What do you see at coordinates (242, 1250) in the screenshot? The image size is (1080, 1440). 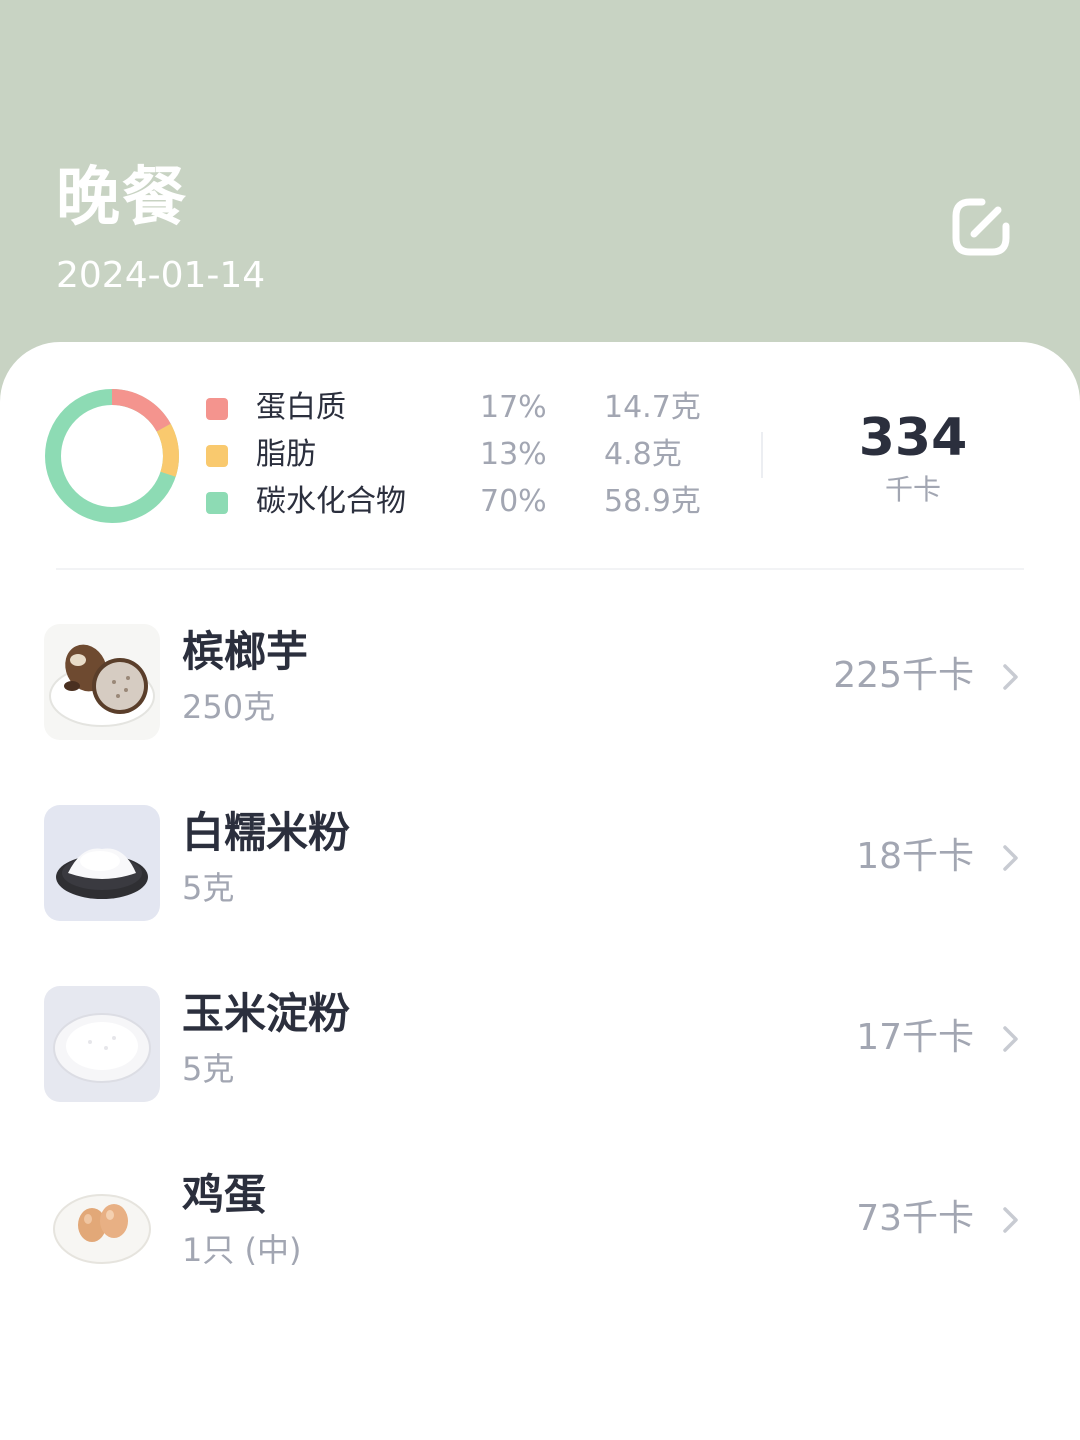 I see `food-amount: 1只 (中)` at bounding box center [242, 1250].